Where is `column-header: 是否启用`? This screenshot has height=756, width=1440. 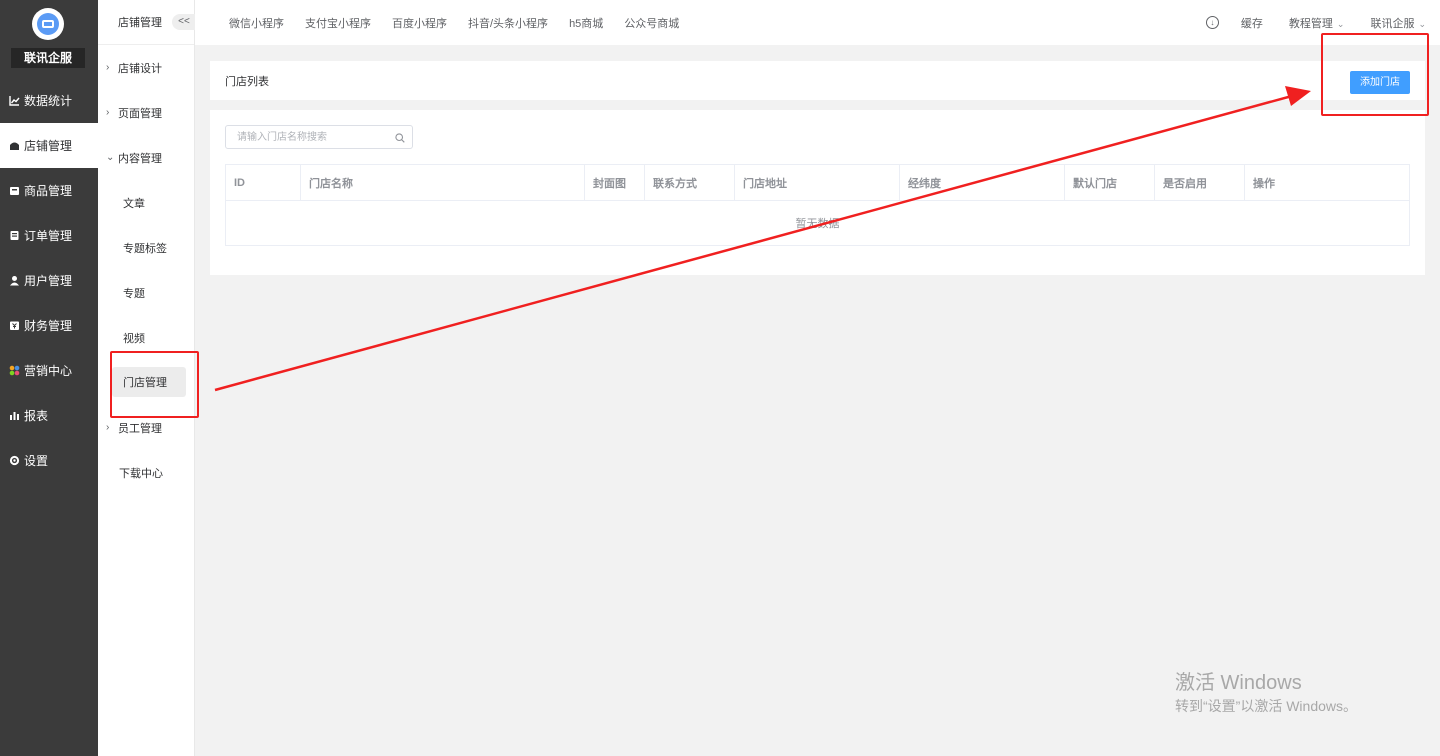
column-header: 是否启用 is located at coordinates (1200, 183).